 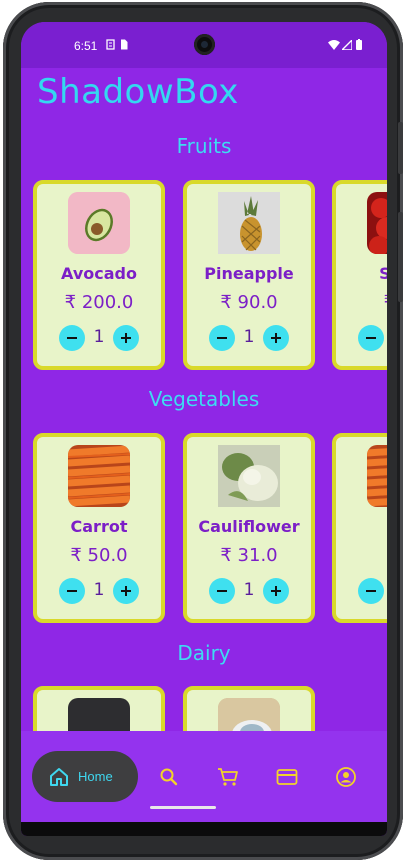 What do you see at coordinates (400, 148) in the screenshot?
I see `power-button` at bounding box center [400, 148].